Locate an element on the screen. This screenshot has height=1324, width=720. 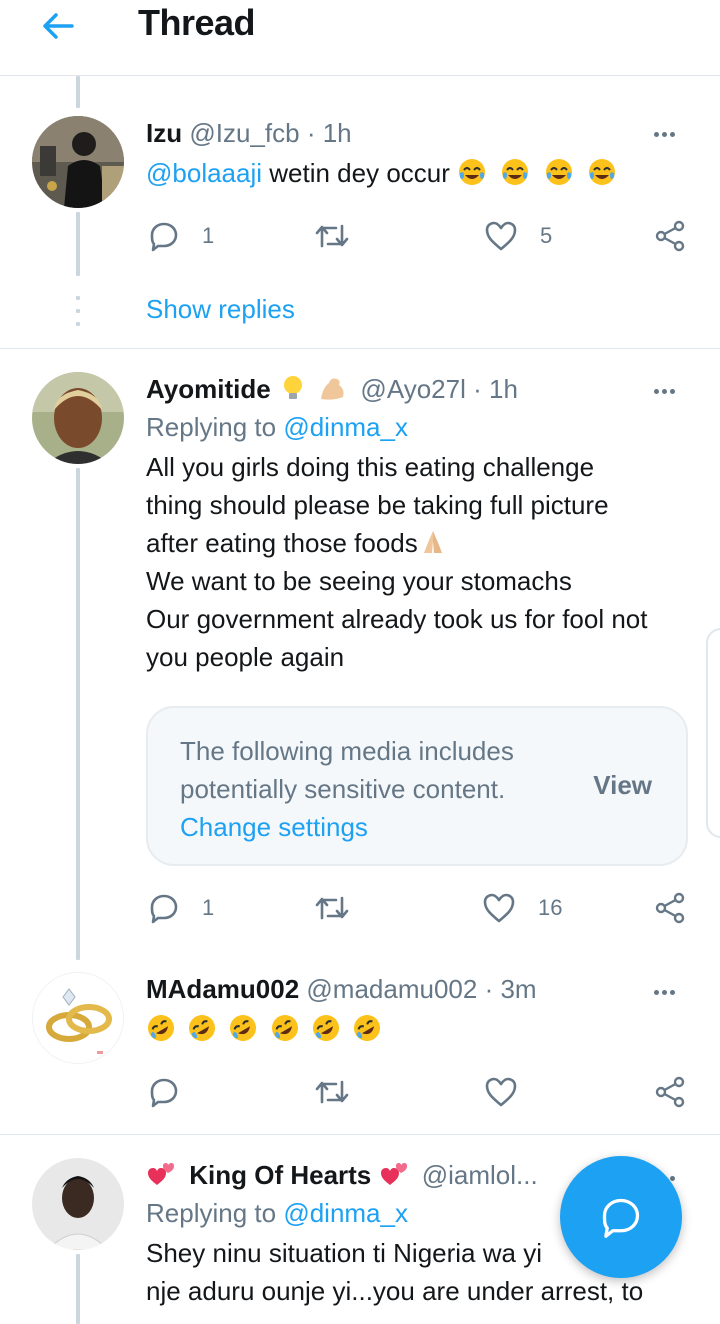
display-name: Izu is located at coordinates (164, 133).